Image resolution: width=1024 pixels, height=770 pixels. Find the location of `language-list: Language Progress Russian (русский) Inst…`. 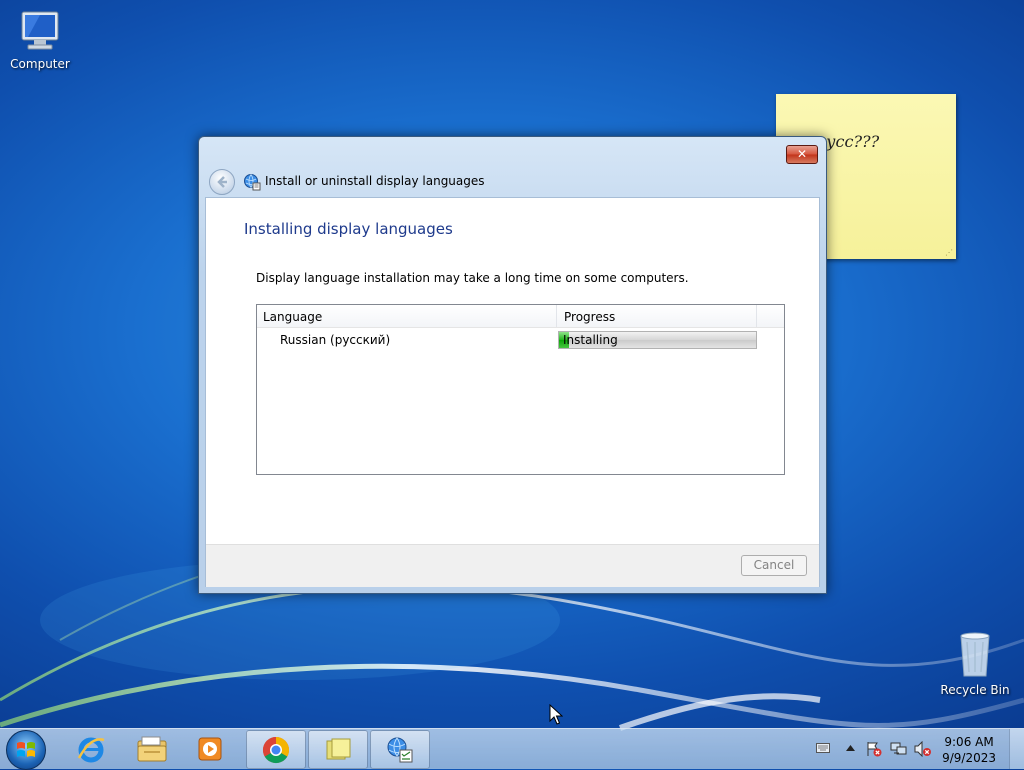

language-list: Language Progress Russian (русский) Inst… is located at coordinates (520, 389).